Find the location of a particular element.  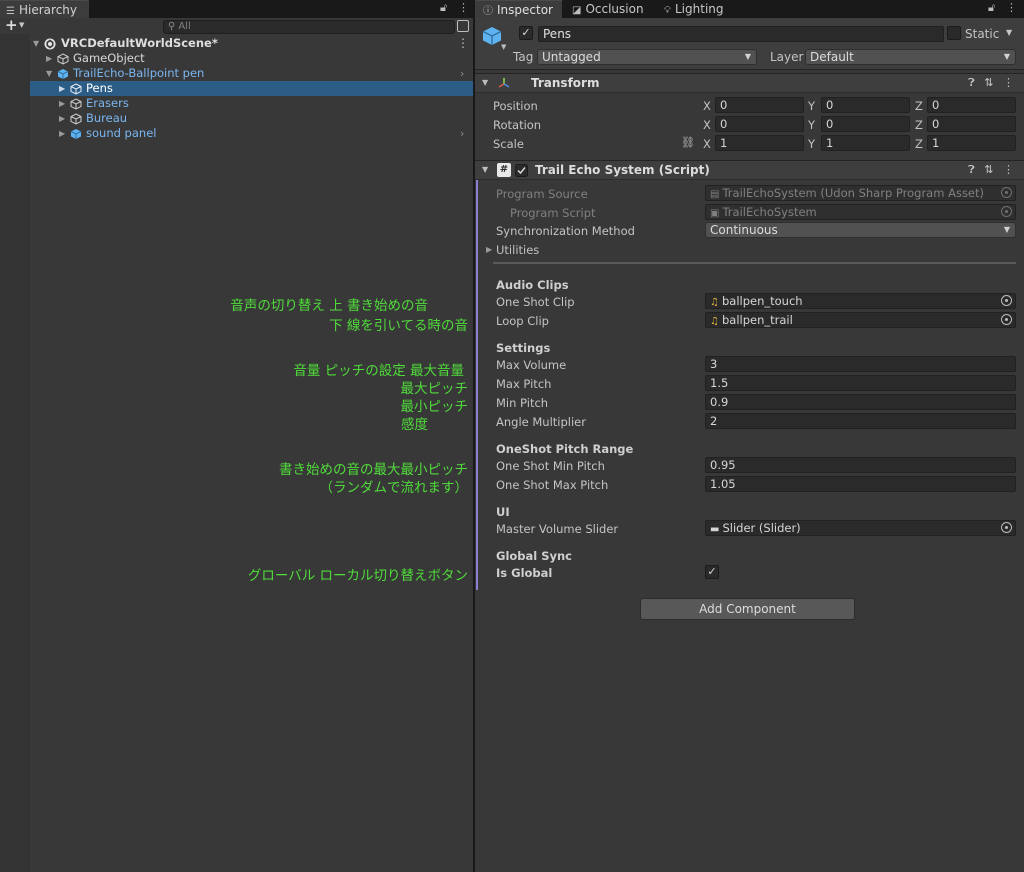

tree-row-gameobject: ▶ GameObject is located at coordinates (251, 58).